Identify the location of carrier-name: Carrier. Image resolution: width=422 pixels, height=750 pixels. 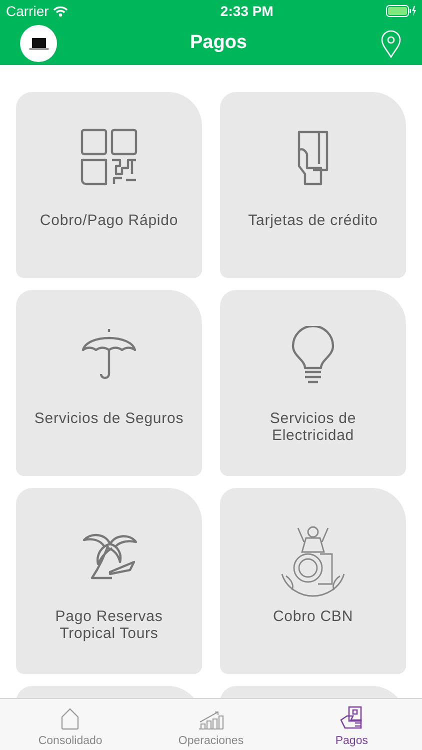
(27, 11).